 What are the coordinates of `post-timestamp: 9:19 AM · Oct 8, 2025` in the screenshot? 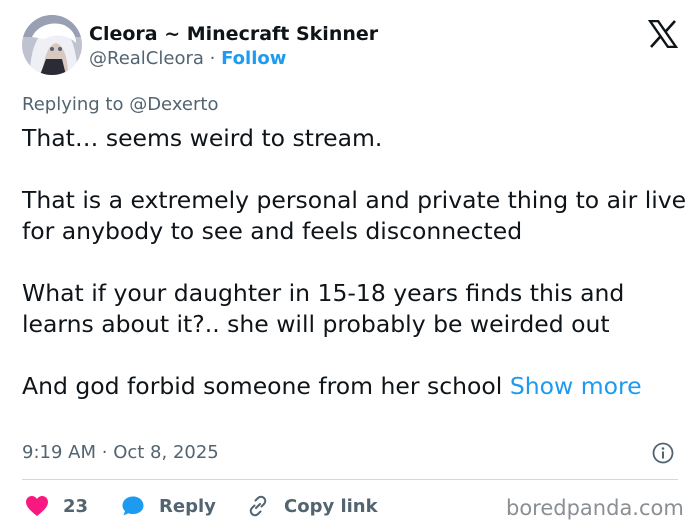 It's located at (120, 453).